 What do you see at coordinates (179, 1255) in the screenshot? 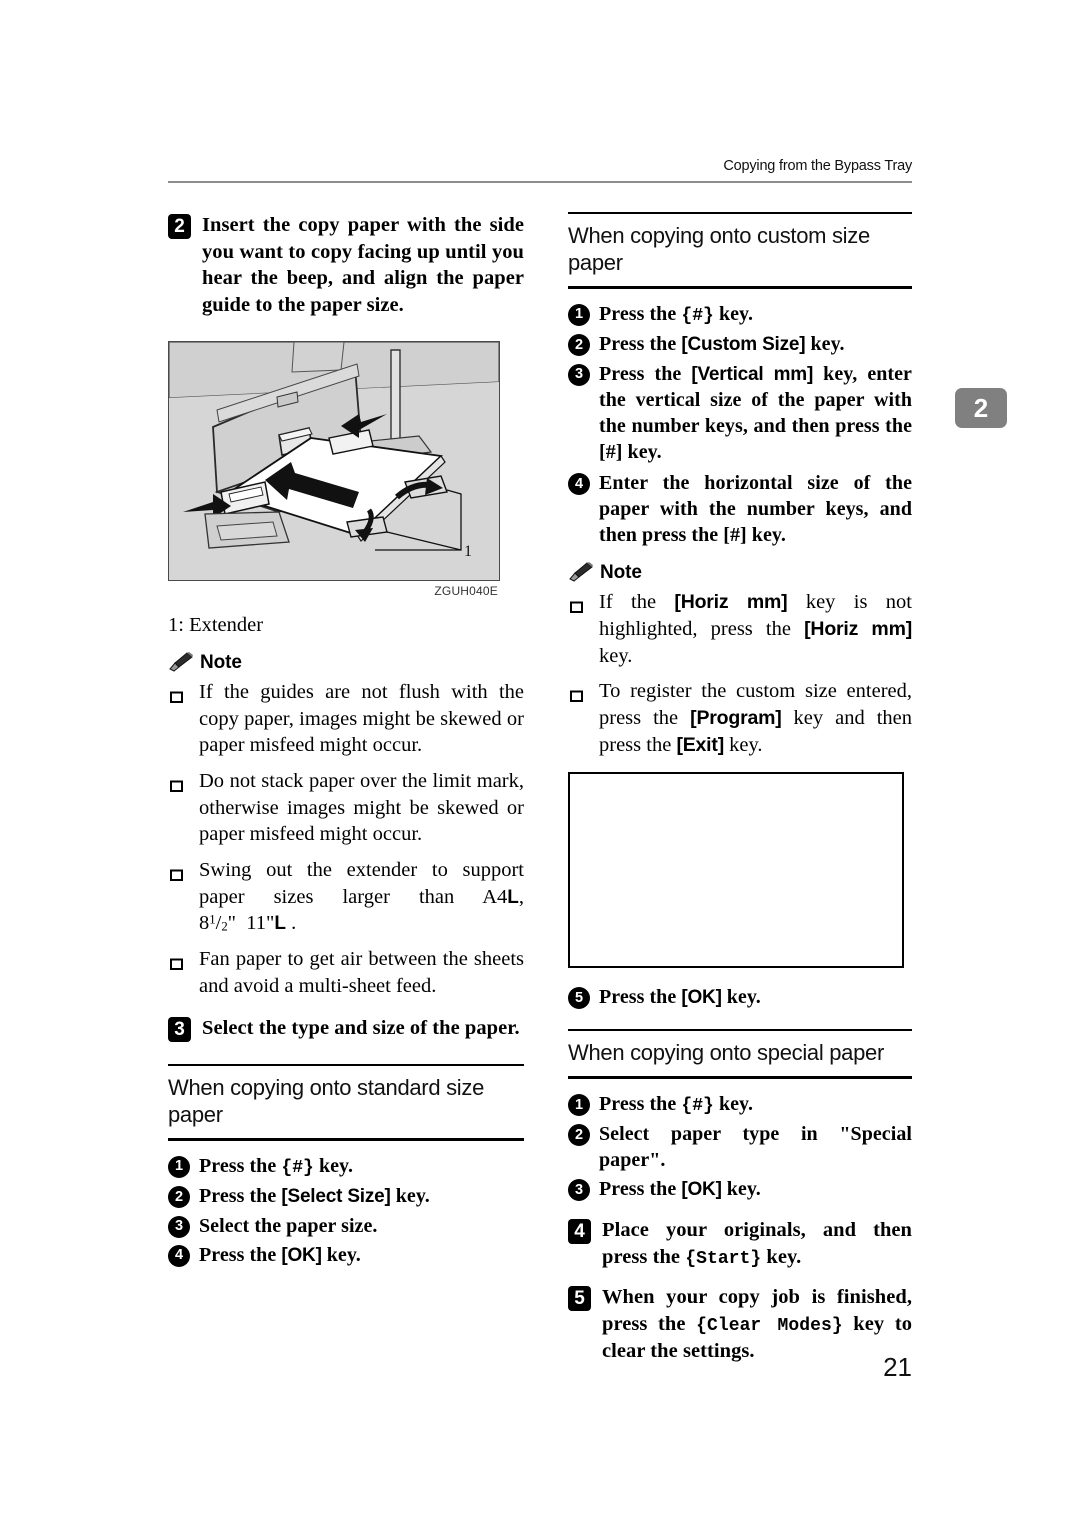
I see `substep-number-badge: 4` at bounding box center [179, 1255].